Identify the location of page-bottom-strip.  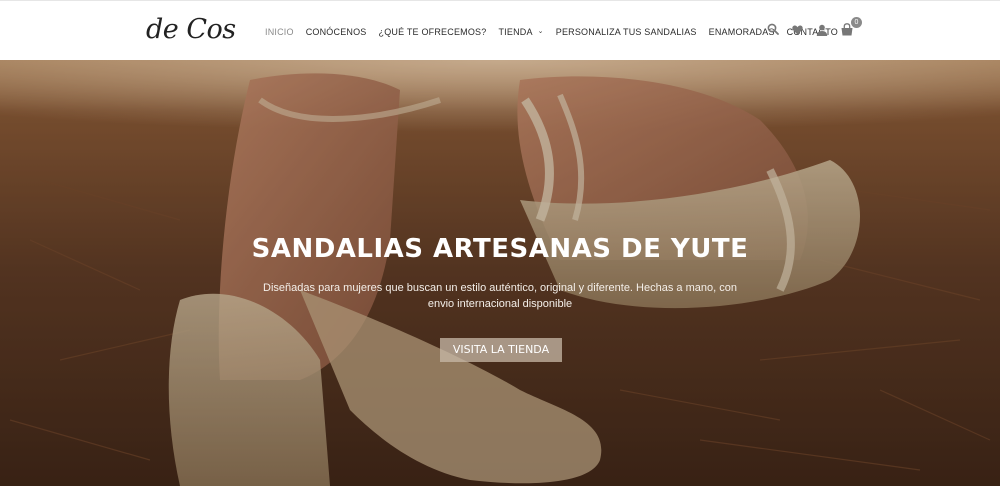
(500, 491).